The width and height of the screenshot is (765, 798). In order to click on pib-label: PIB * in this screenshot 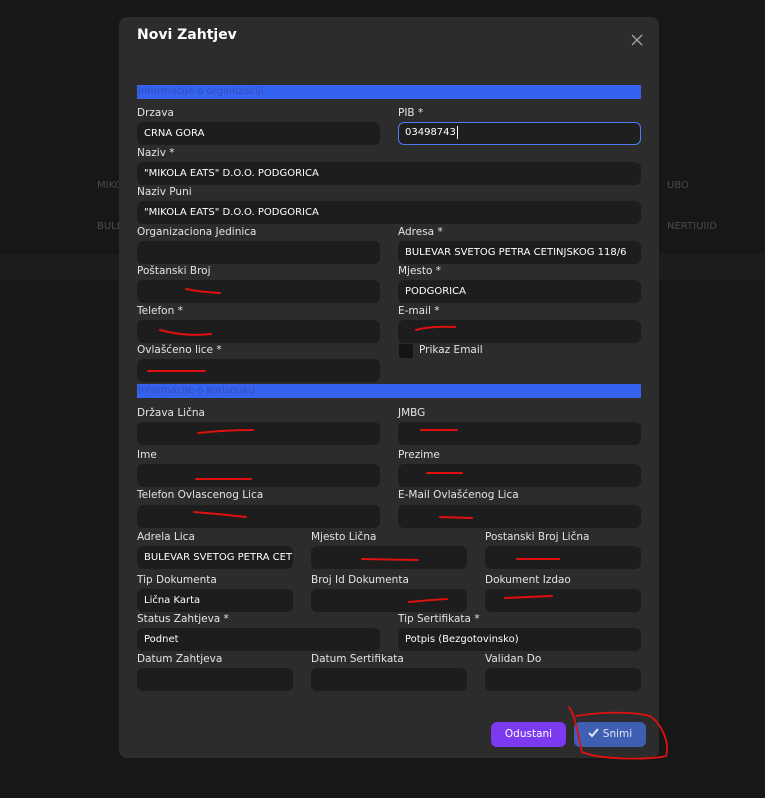, I will do `click(411, 113)`.